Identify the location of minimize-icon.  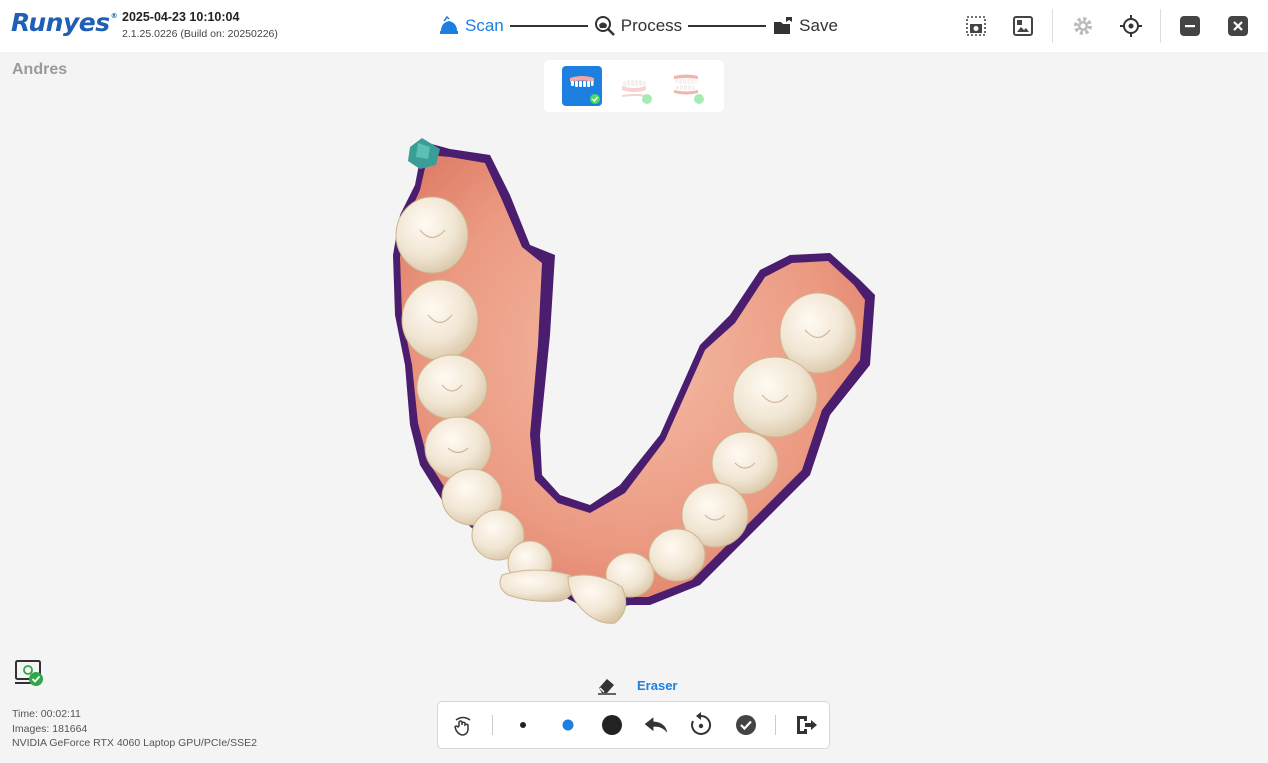
(1190, 26).